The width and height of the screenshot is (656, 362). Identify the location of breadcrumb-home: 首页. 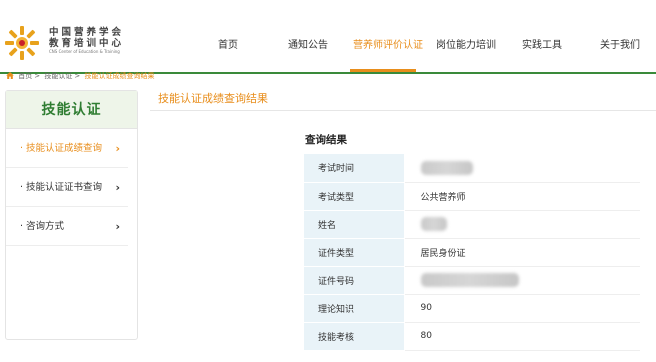
(25, 76).